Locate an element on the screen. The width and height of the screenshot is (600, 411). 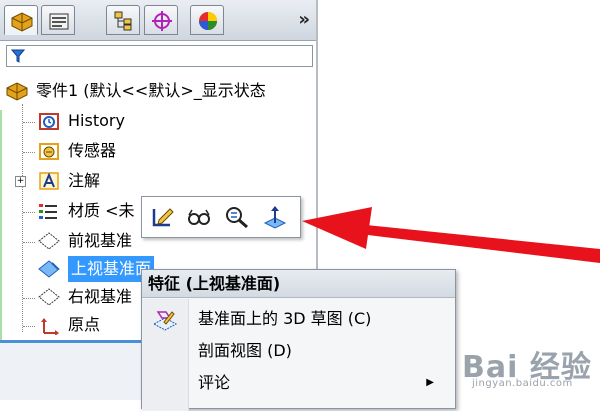
material-icon is located at coordinates (48, 211).